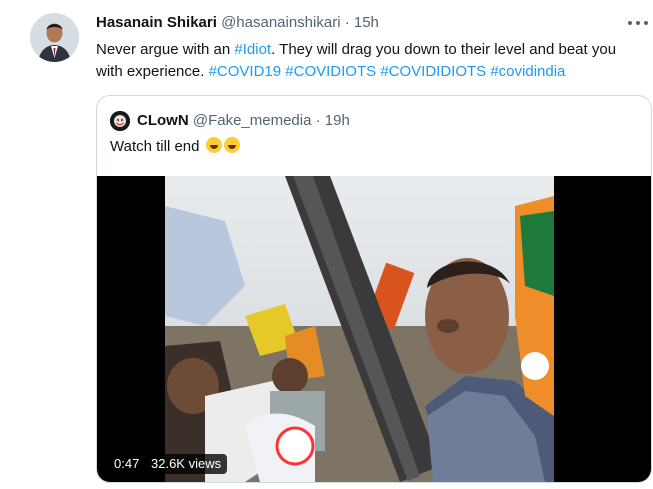 Image resolution: width=653 pixels, height=489 pixels. I want to click on hashtag-covidiots: #COVIDIOTS, so click(330, 71).